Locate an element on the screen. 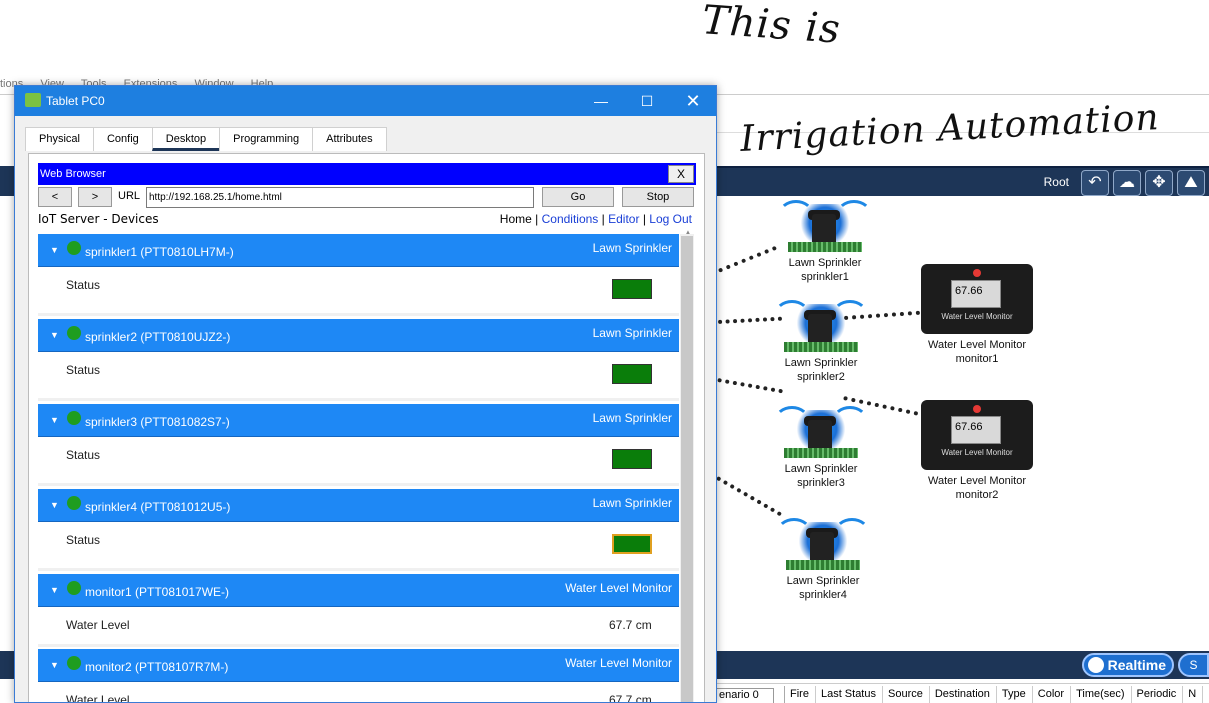 This screenshot has width=1209, height=703. realtime-mode-button: Realtime is located at coordinates (1128, 665).